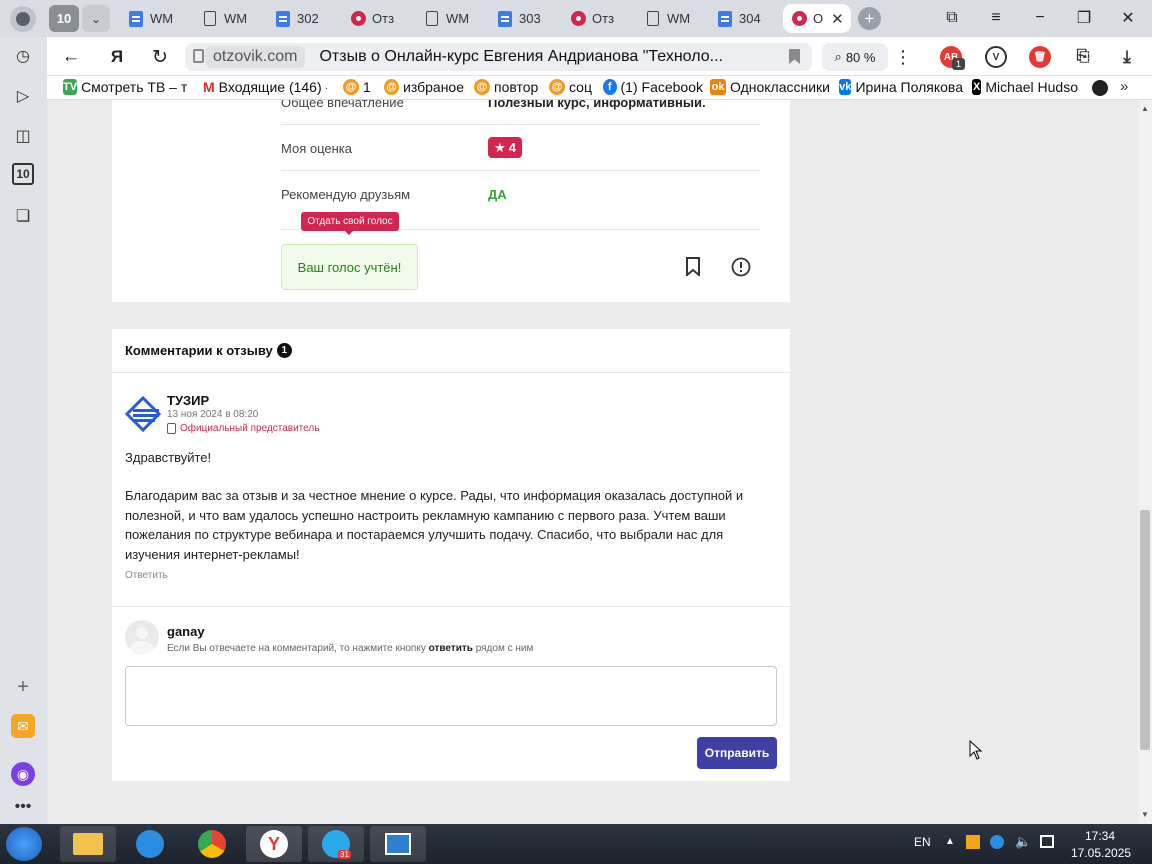 The height and width of the screenshot is (864, 1152). What do you see at coordinates (23, 174) in the screenshot?
I see `ten-icon: 10` at bounding box center [23, 174].